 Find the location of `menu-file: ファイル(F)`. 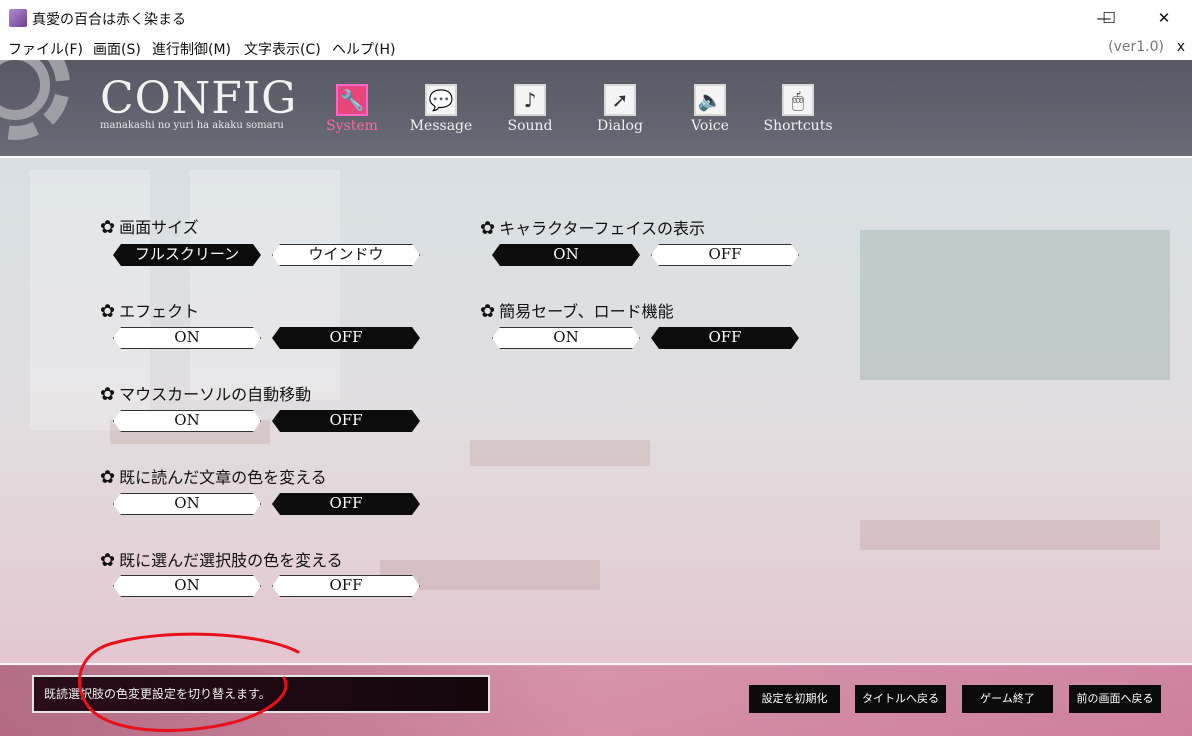

menu-file: ファイル(F) is located at coordinates (45, 49).